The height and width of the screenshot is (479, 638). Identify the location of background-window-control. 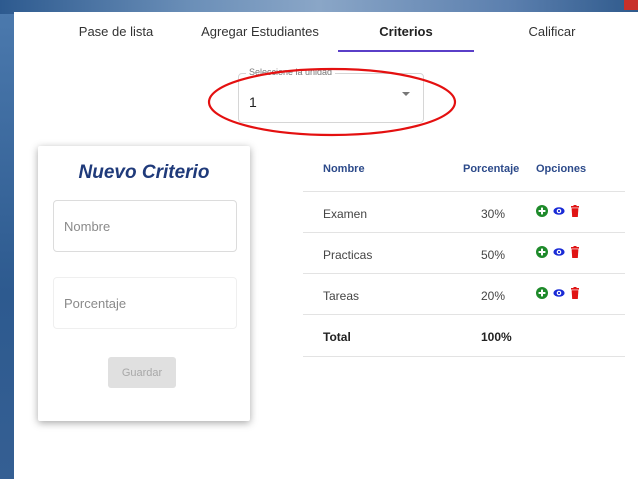
(631, 5).